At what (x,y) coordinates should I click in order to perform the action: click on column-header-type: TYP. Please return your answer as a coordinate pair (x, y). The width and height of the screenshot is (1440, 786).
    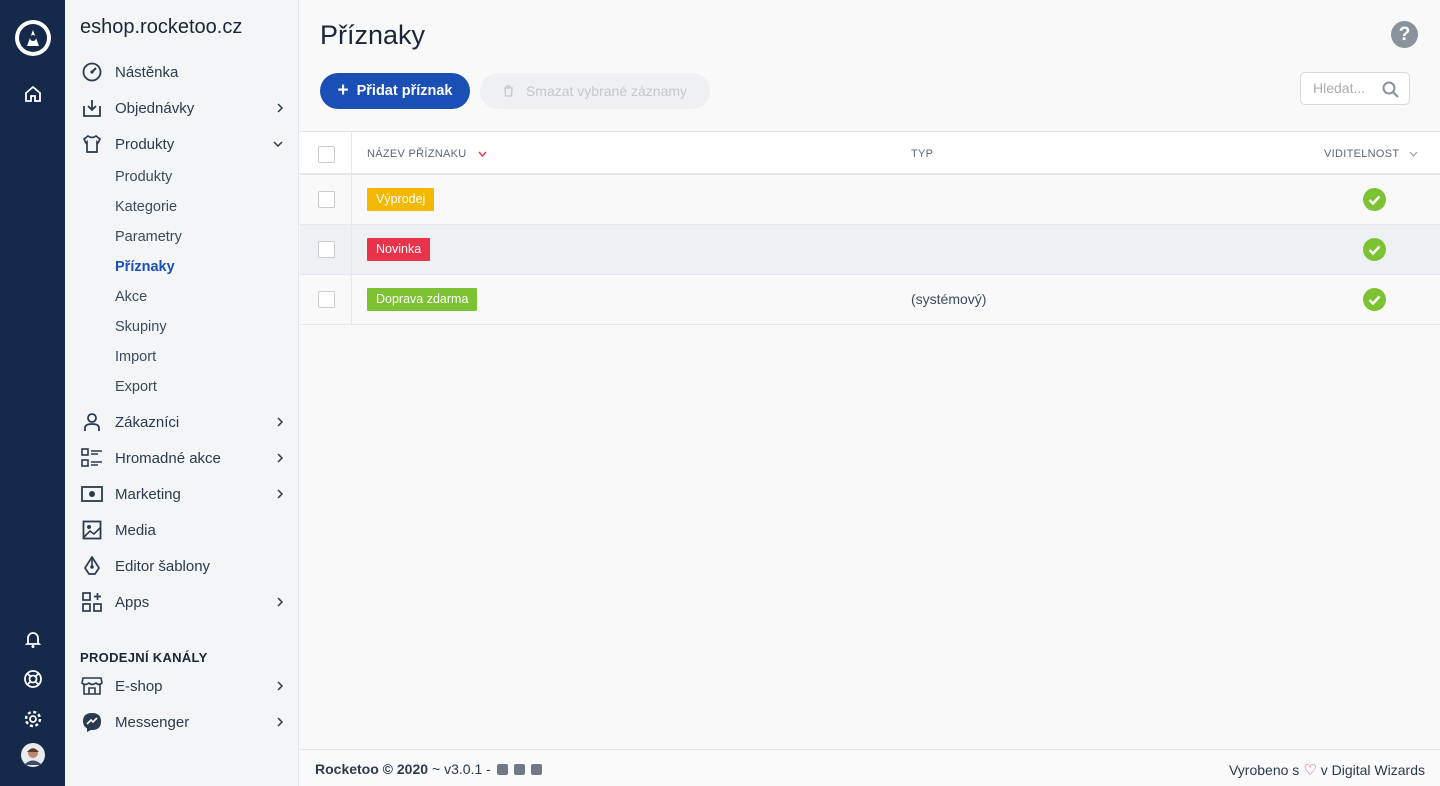
    Looking at the image, I should click on (922, 154).